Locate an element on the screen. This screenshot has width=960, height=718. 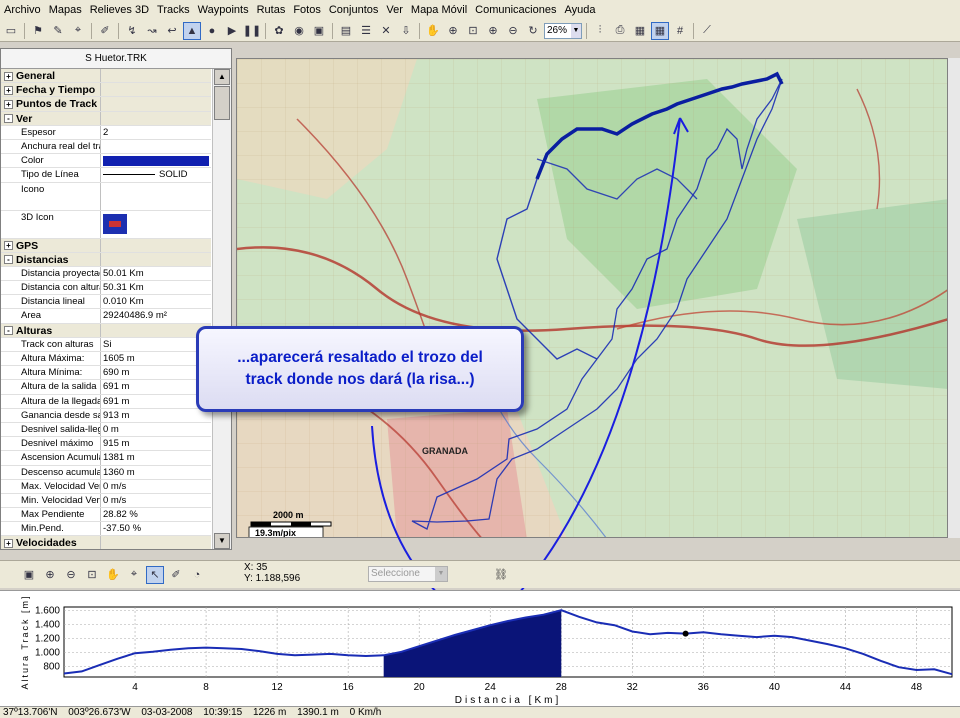
zoom-select: 26% ▼ is located at coordinates (563, 30).